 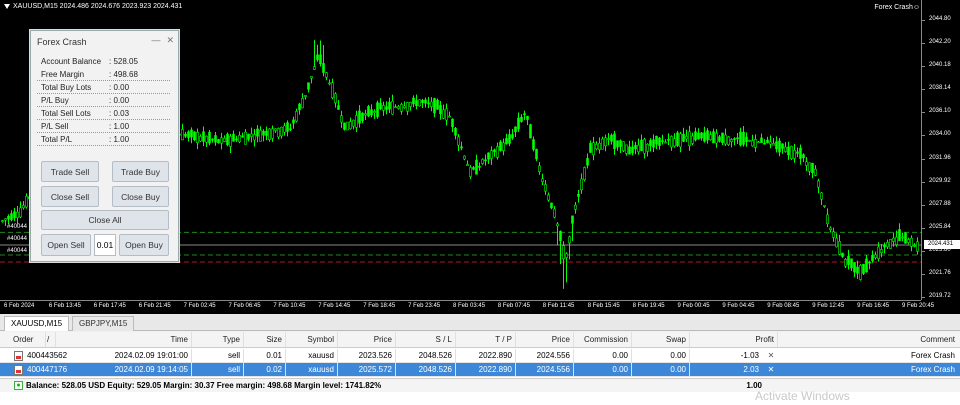 What do you see at coordinates (18, 356) in the screenshot?
I see `sell-order-icon` at bounding box center [18, 356].